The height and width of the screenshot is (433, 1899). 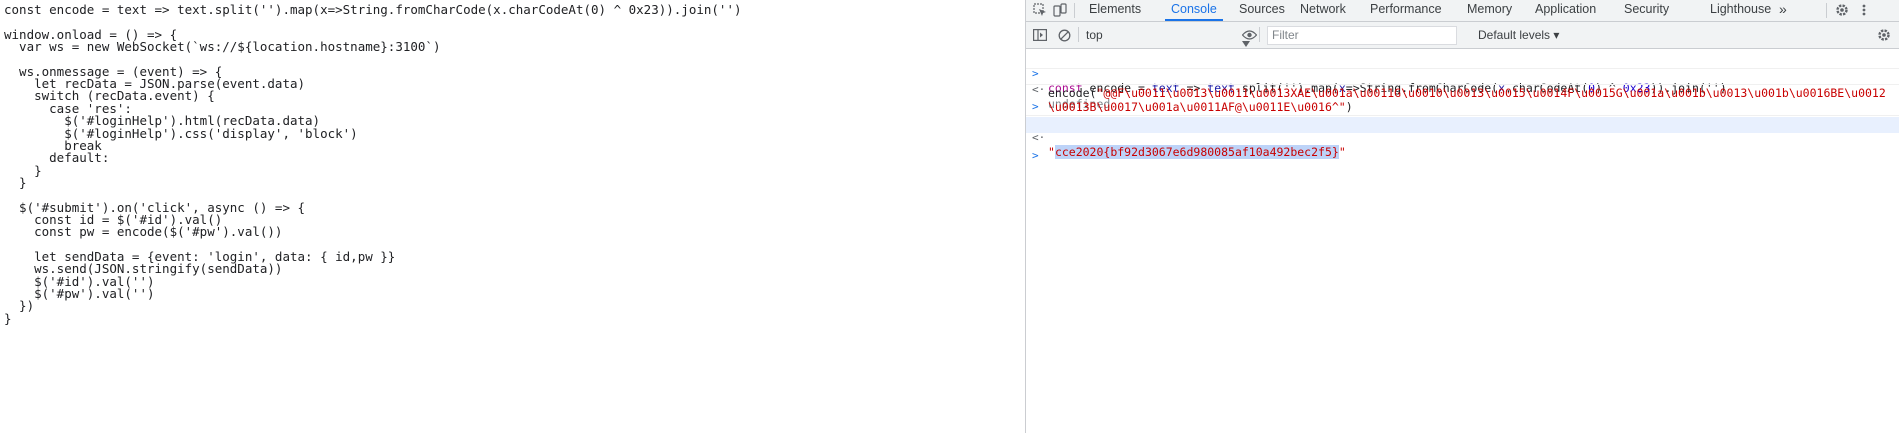 What do you see at coordinates (1462, 35) in the screenshot?
I see `console-toolbar: top Filter Default levels ▾` at bounding box center [1462, 35].